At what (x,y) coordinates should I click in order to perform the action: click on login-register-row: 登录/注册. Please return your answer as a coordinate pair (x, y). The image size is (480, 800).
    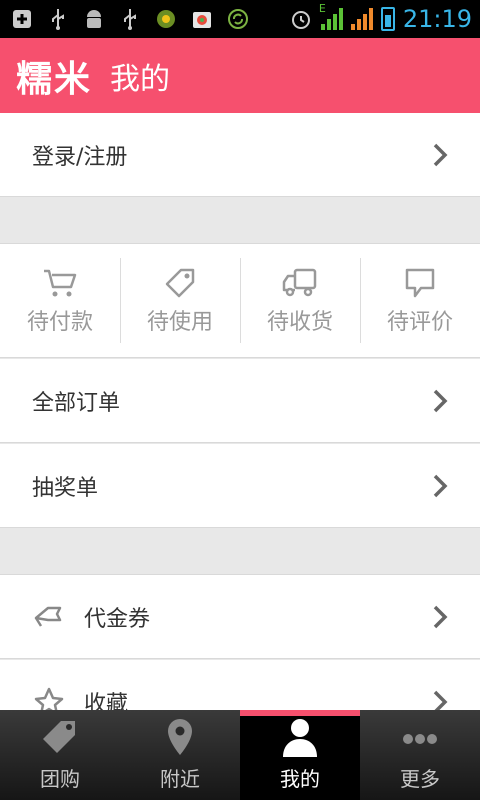
    Looking at the image, I should click on (240, 155).